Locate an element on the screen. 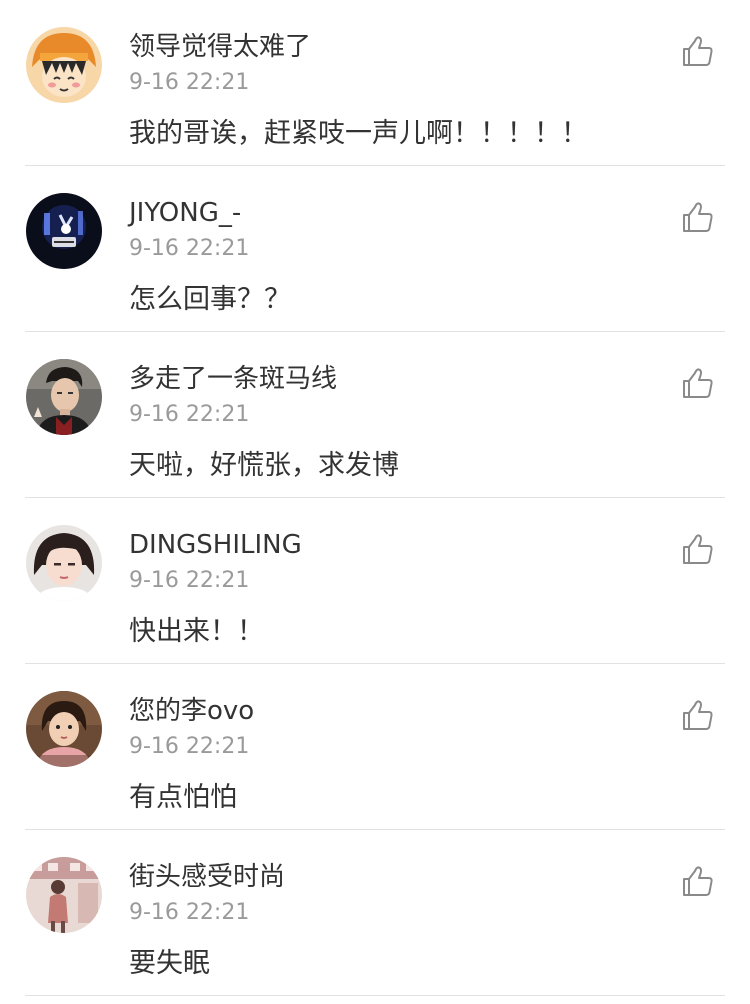 The image size is (750, 1004). username: 街头感受时尚 is located at coordinates (207, 877).